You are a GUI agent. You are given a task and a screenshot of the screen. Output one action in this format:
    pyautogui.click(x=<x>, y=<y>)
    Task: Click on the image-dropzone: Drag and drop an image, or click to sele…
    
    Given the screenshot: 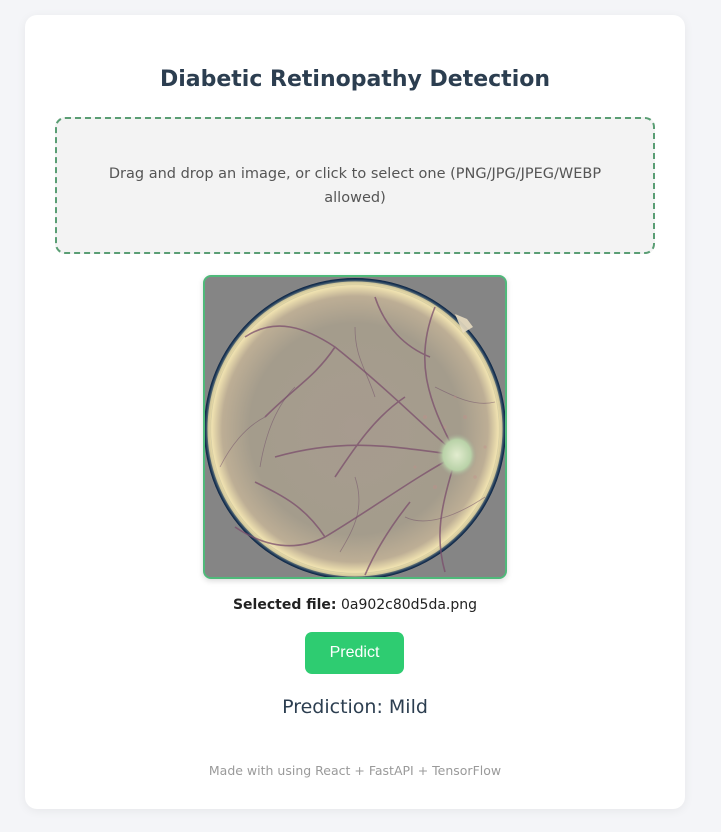 What is the action you would take?
    pyautogui.click(x=355, y=185)
    